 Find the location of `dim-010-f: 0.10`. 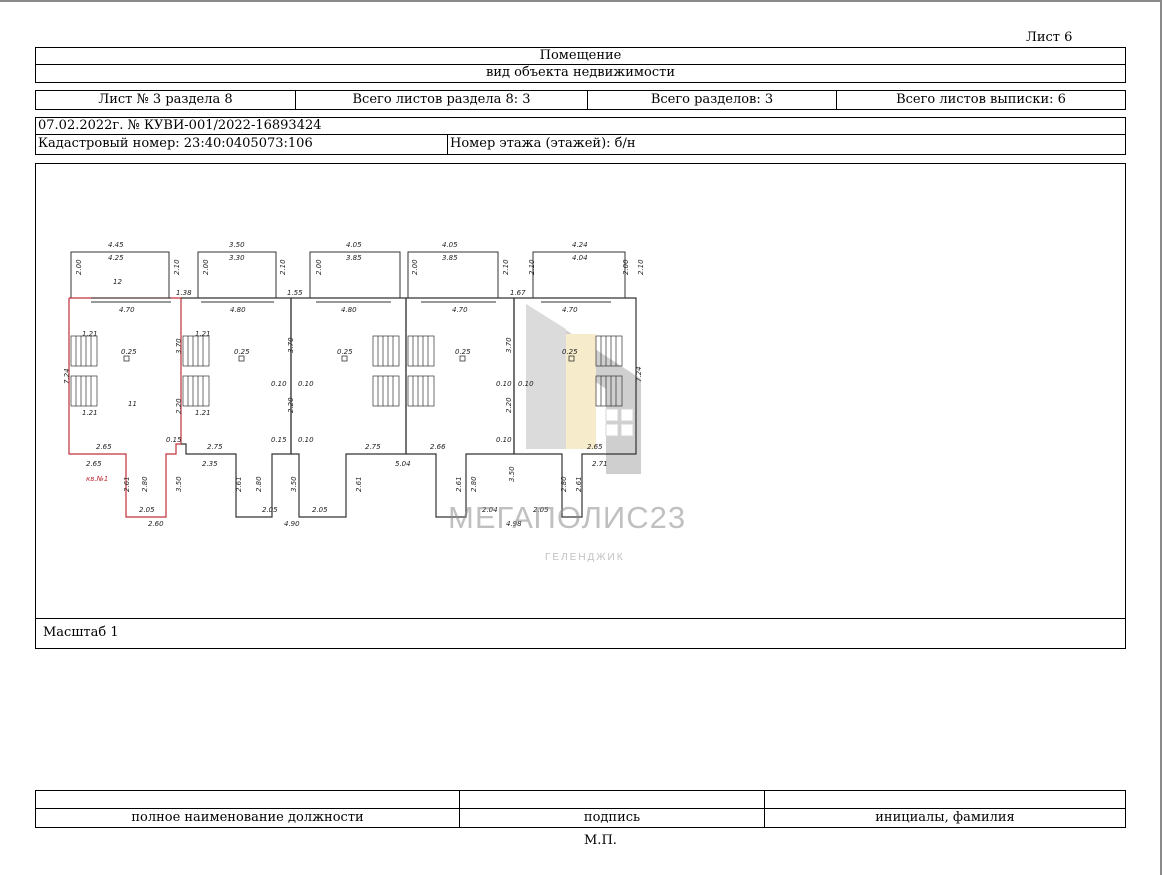

dim-010-f: 0.10 is located at coordinates (504, 440).